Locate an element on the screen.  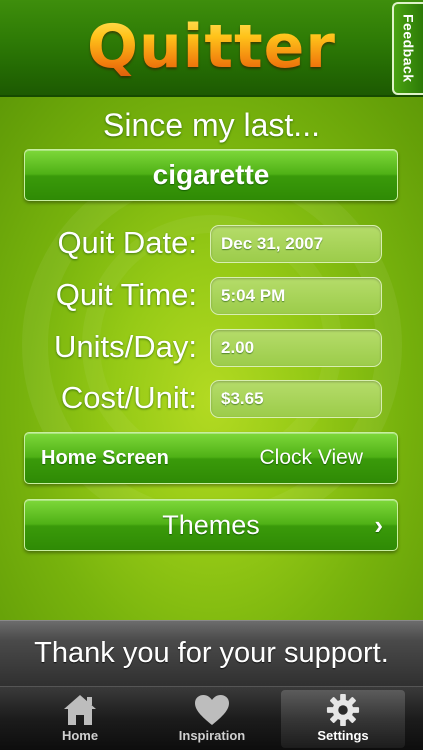
support-text: Thank you for your support. is located at coordinates (211, 653).